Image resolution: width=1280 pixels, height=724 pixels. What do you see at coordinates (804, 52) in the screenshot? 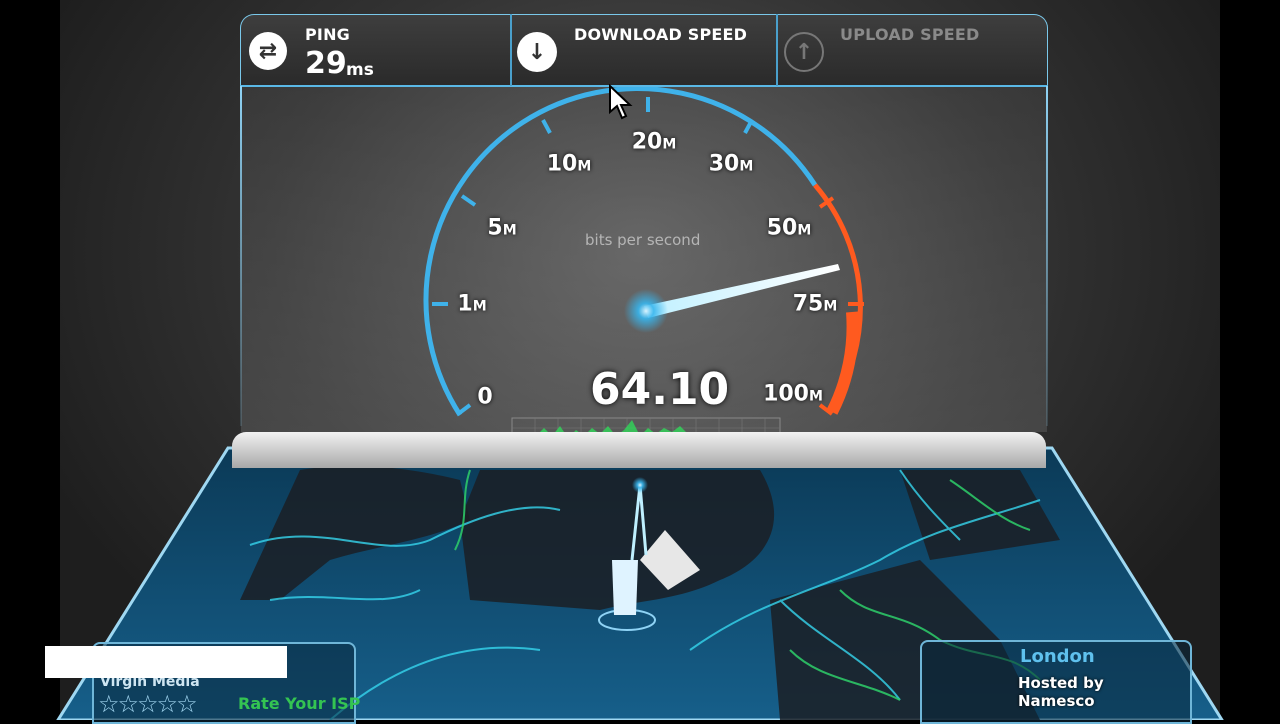
I see `arrow-up-circle-icon: ↑` at bounding box center [804, 52].